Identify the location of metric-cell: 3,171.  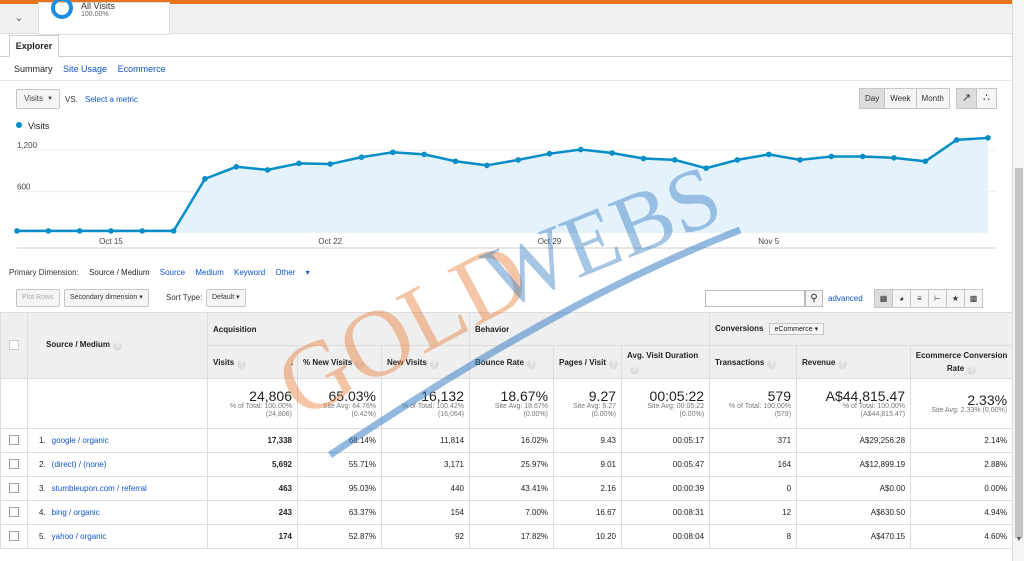
(425, 464).